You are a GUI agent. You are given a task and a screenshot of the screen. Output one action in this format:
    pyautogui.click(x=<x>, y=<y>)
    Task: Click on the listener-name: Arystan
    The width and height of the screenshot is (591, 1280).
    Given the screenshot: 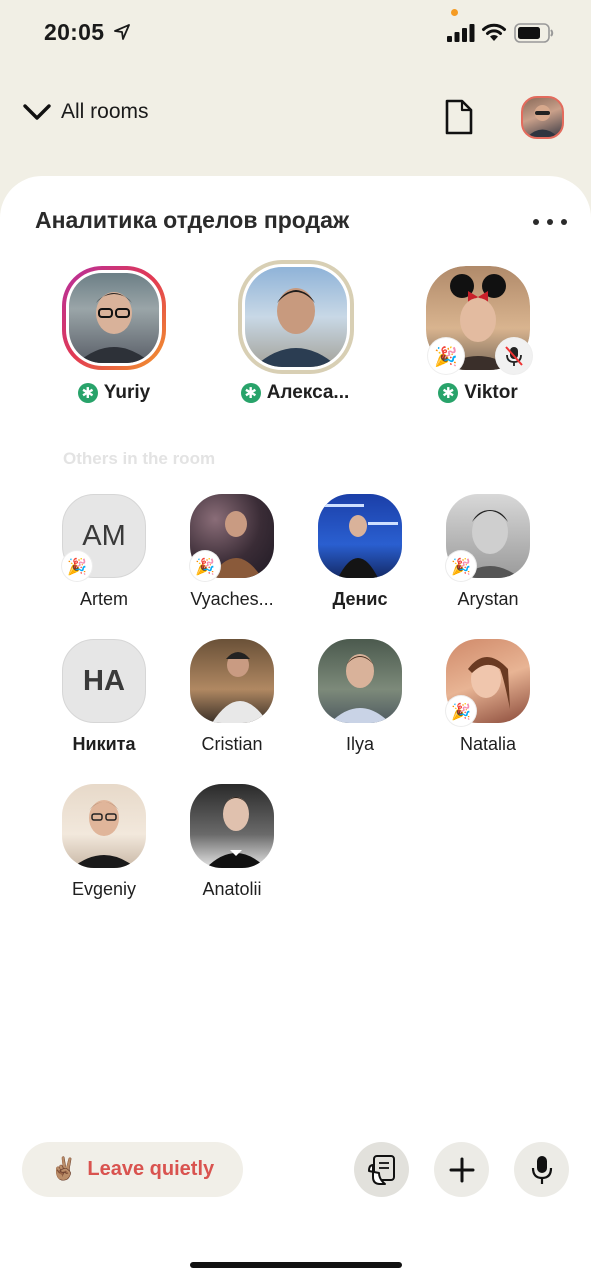 What is the action you would take?
    pyautogui.click(x=488, y=599)
    